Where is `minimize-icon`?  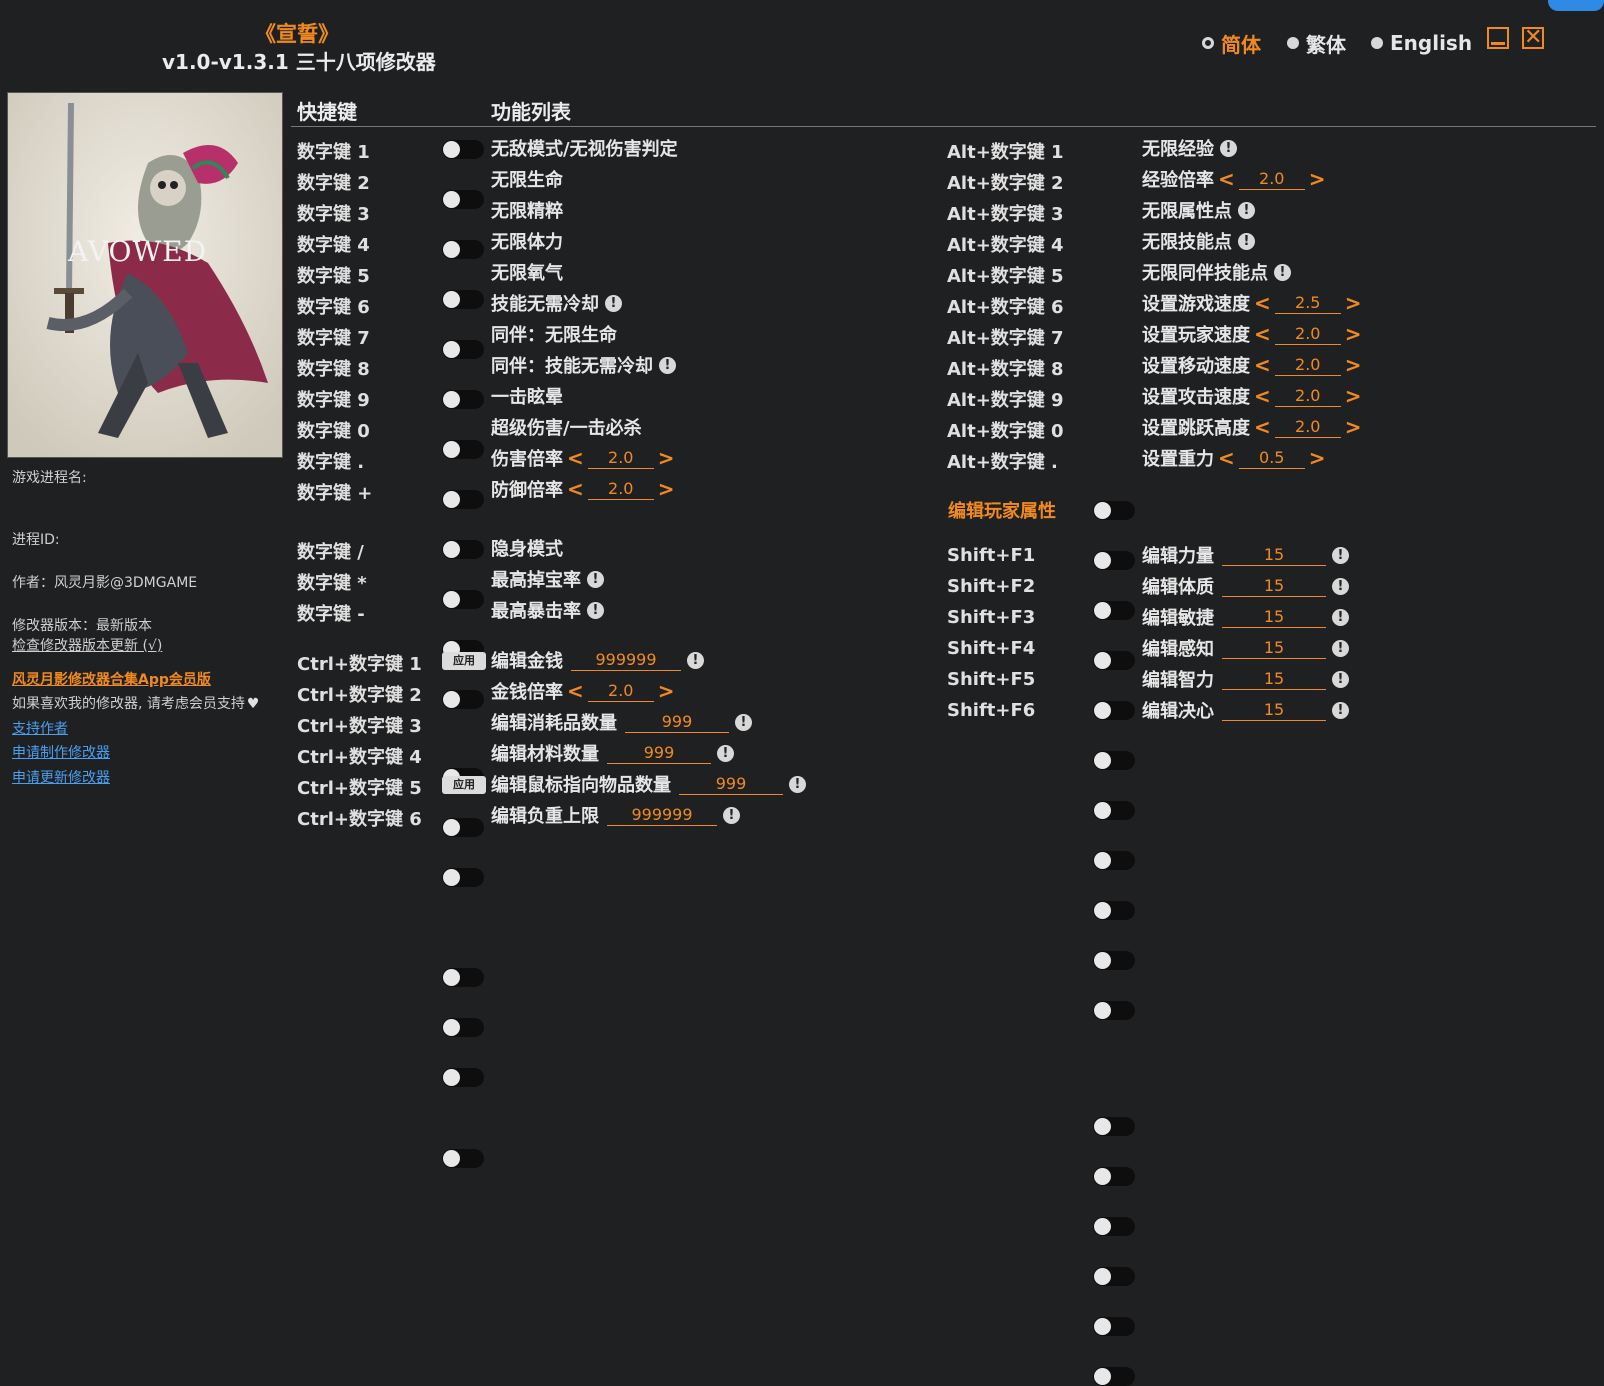 minimize-icon is located at coordinates (1498, 38).